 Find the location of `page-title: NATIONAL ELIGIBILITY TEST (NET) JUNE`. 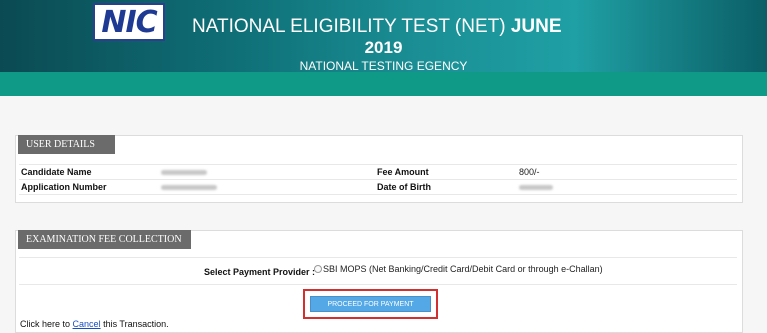

page-title: NATIONAL ELIGIBILITY TEST (NET) JUNE is located at coordinates (377, 27).